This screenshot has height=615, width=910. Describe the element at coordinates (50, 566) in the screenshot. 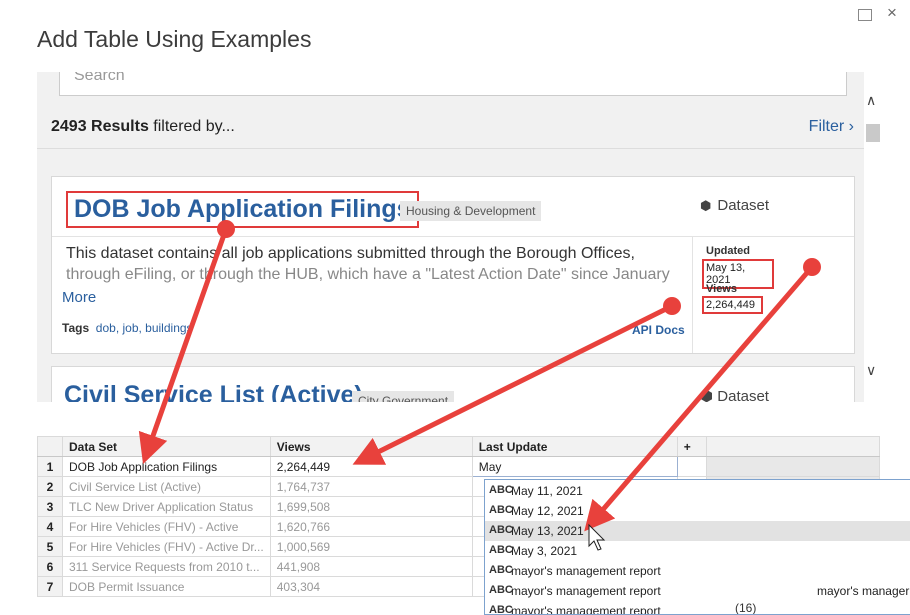

I see `row-number: 6` at that location.